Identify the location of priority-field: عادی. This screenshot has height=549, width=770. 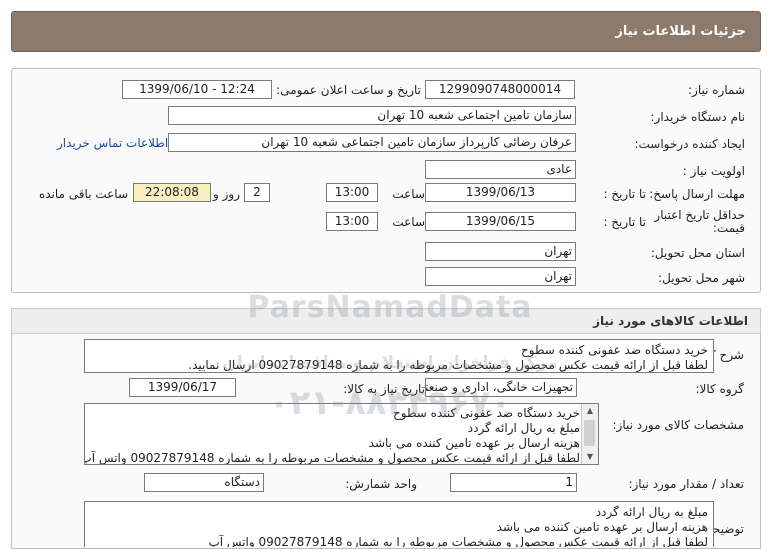
(500, 169).